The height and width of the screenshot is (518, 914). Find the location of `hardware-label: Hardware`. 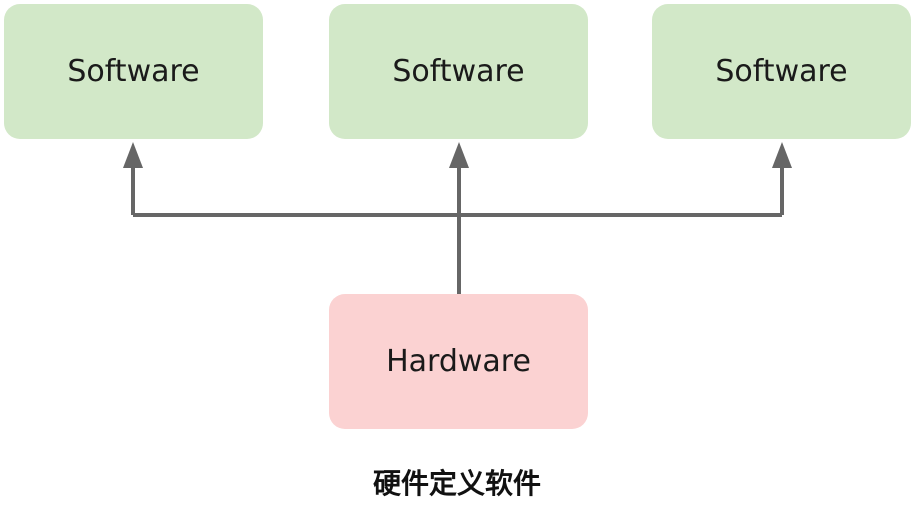

hardware-label: Hardware is located at coordinates (458, 361).